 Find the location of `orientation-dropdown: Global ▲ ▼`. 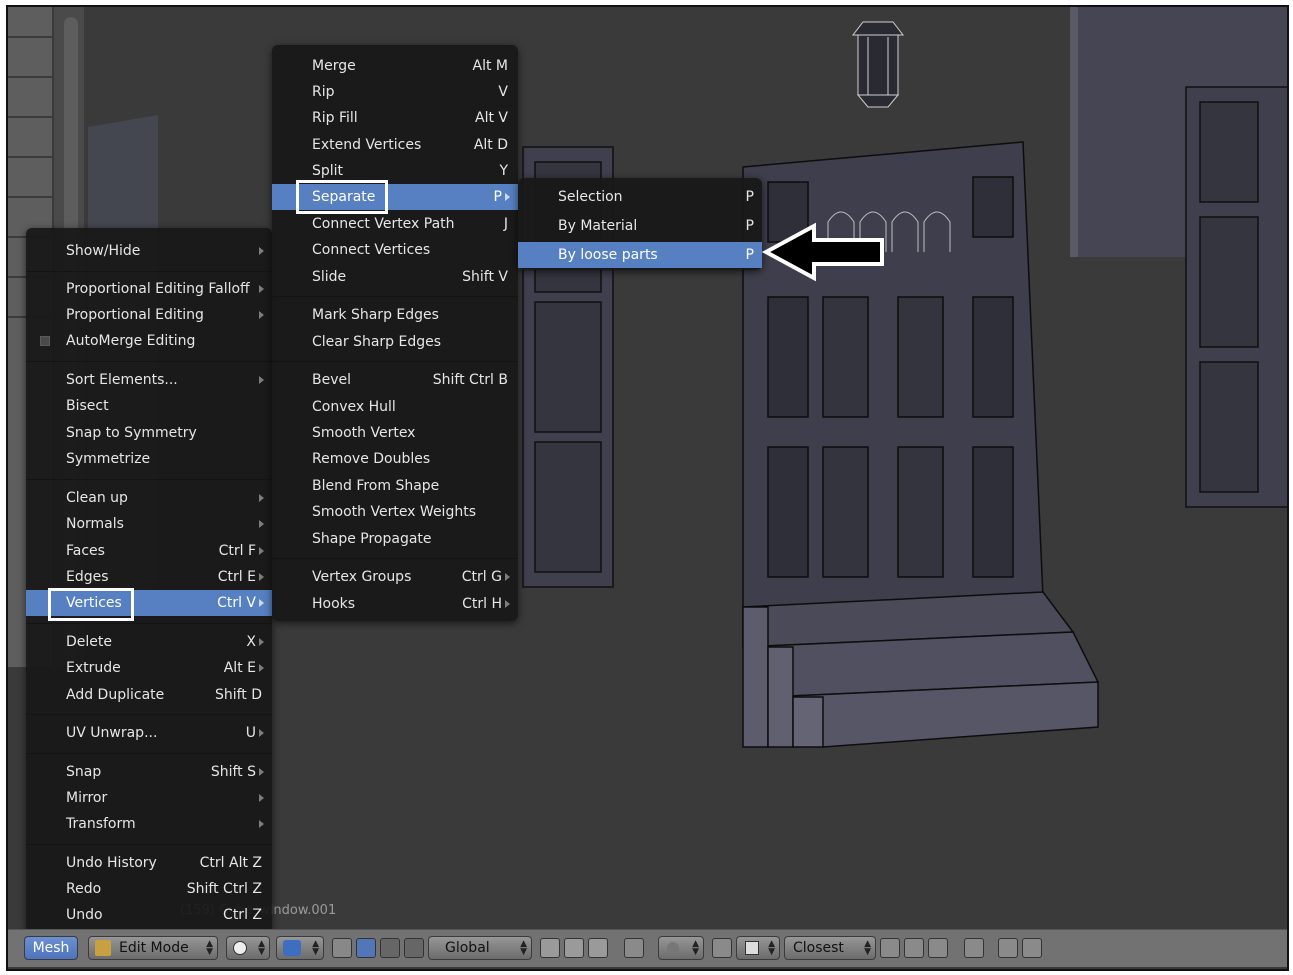

orientation-dropdown: Global ▲ ▼ is located at coordinates (480, 948).